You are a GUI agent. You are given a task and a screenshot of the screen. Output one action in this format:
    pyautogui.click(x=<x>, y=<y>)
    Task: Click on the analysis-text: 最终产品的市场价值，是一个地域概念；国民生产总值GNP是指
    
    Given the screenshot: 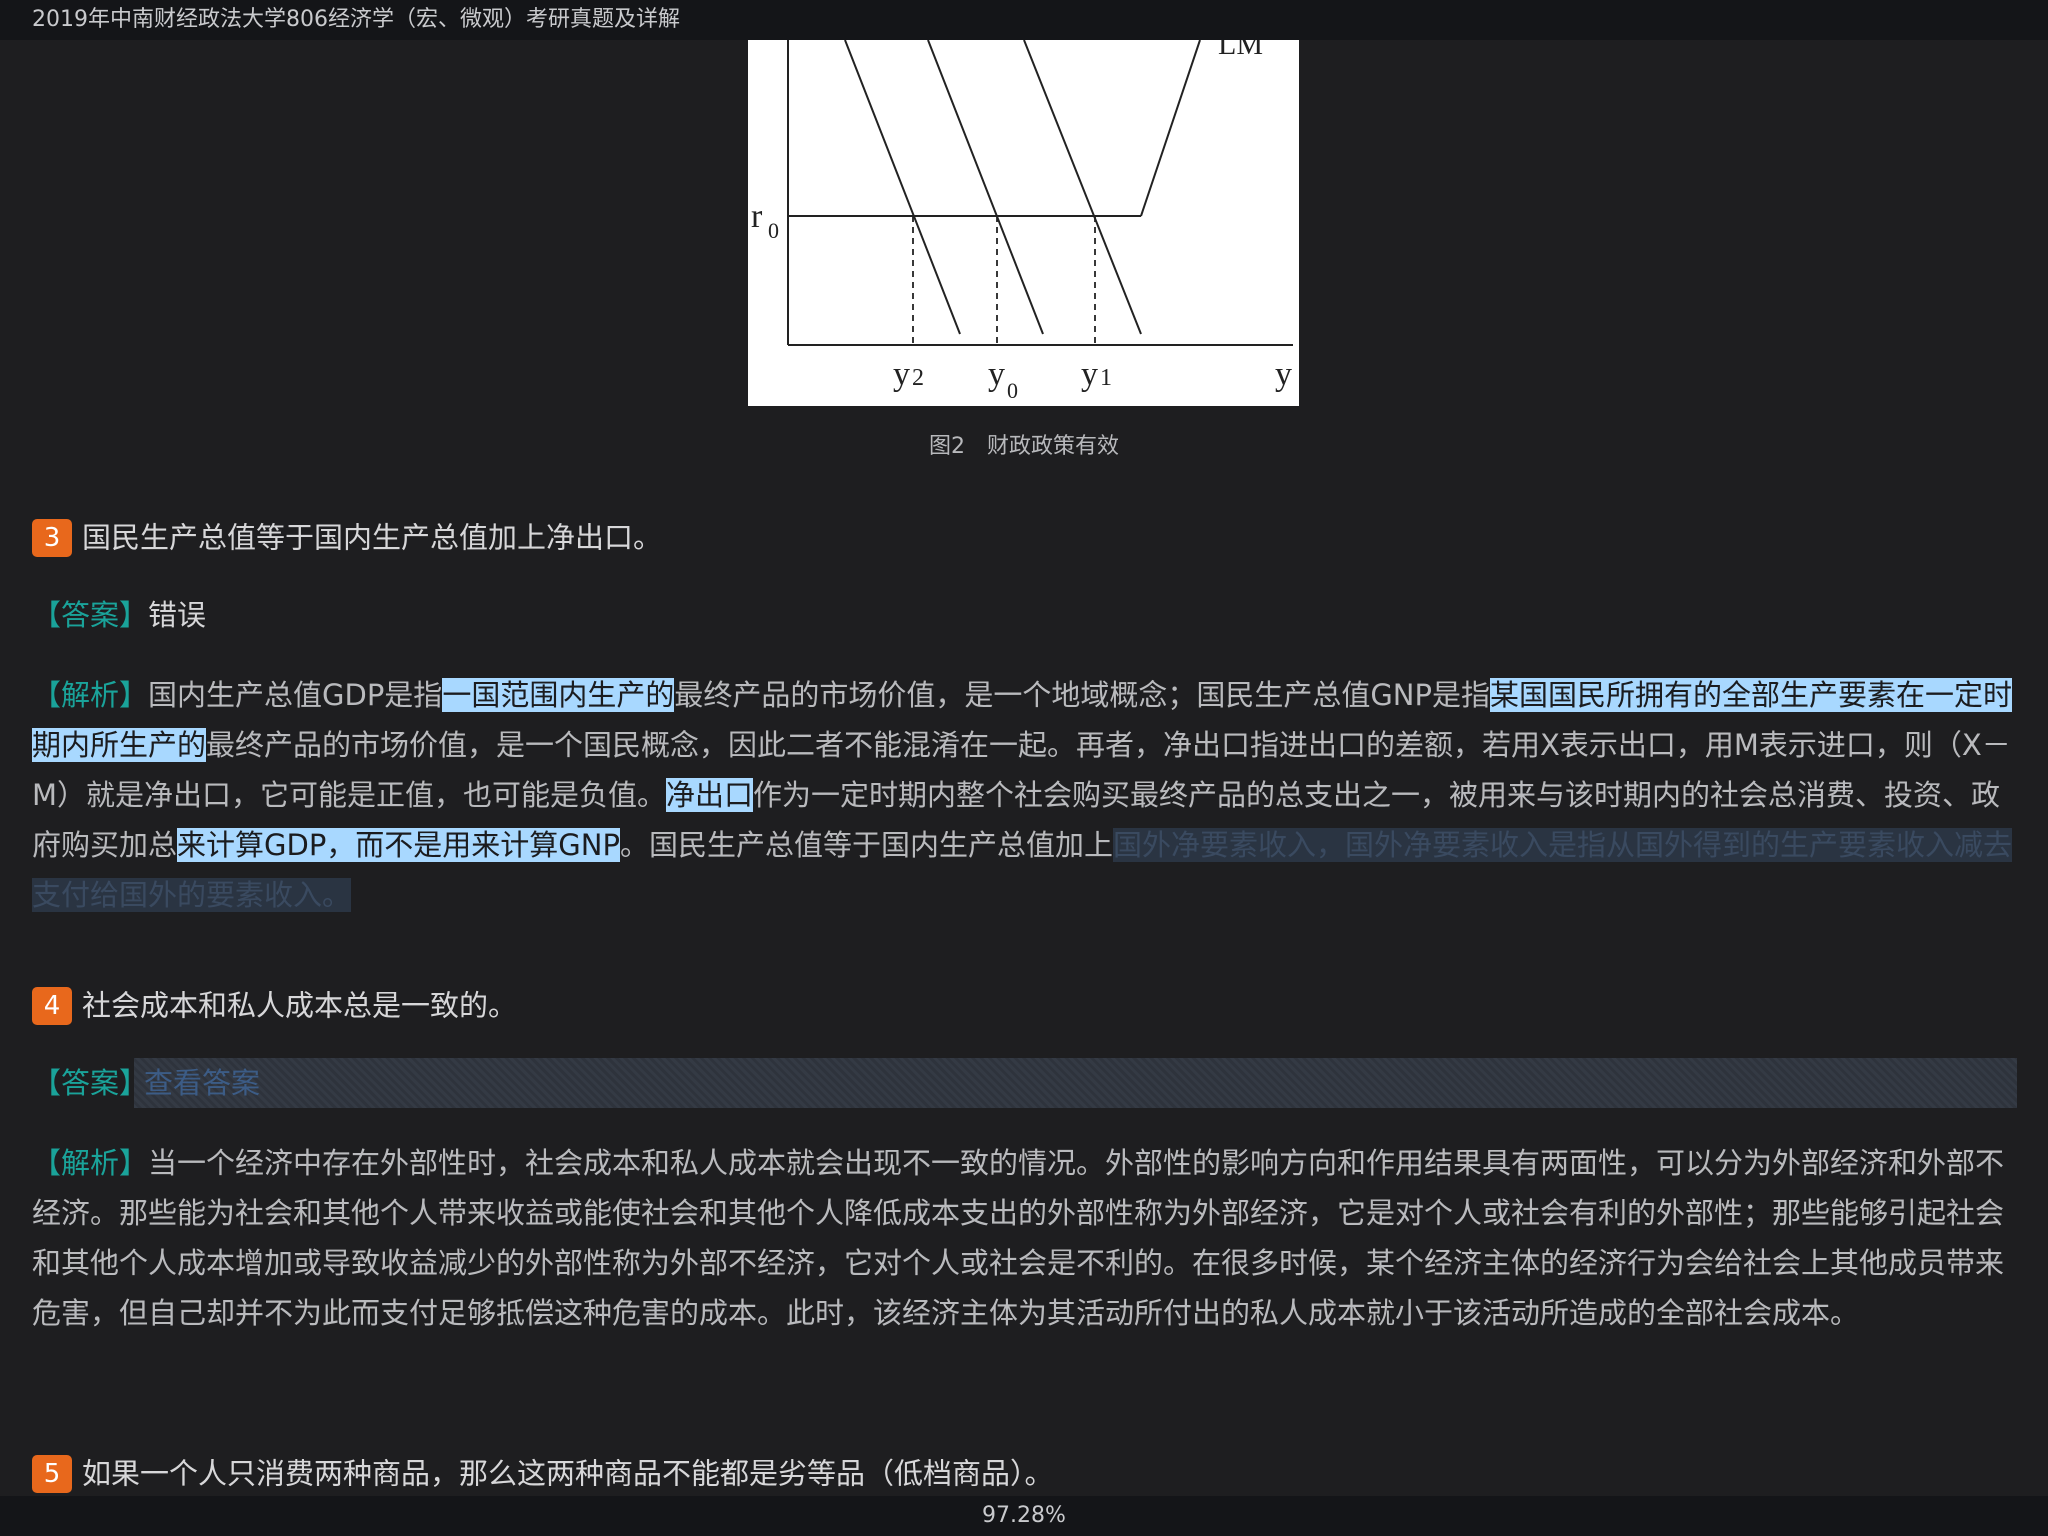 What is the action you would take?
    pyautogui.click(x=1082, y=695)
    